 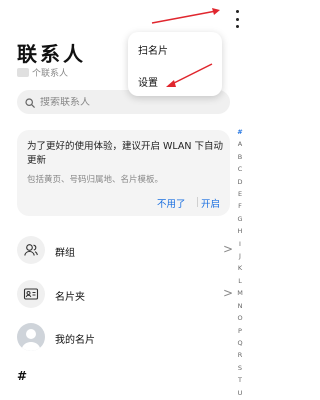 I want to click on search-icon, so click(x=30, y=102).